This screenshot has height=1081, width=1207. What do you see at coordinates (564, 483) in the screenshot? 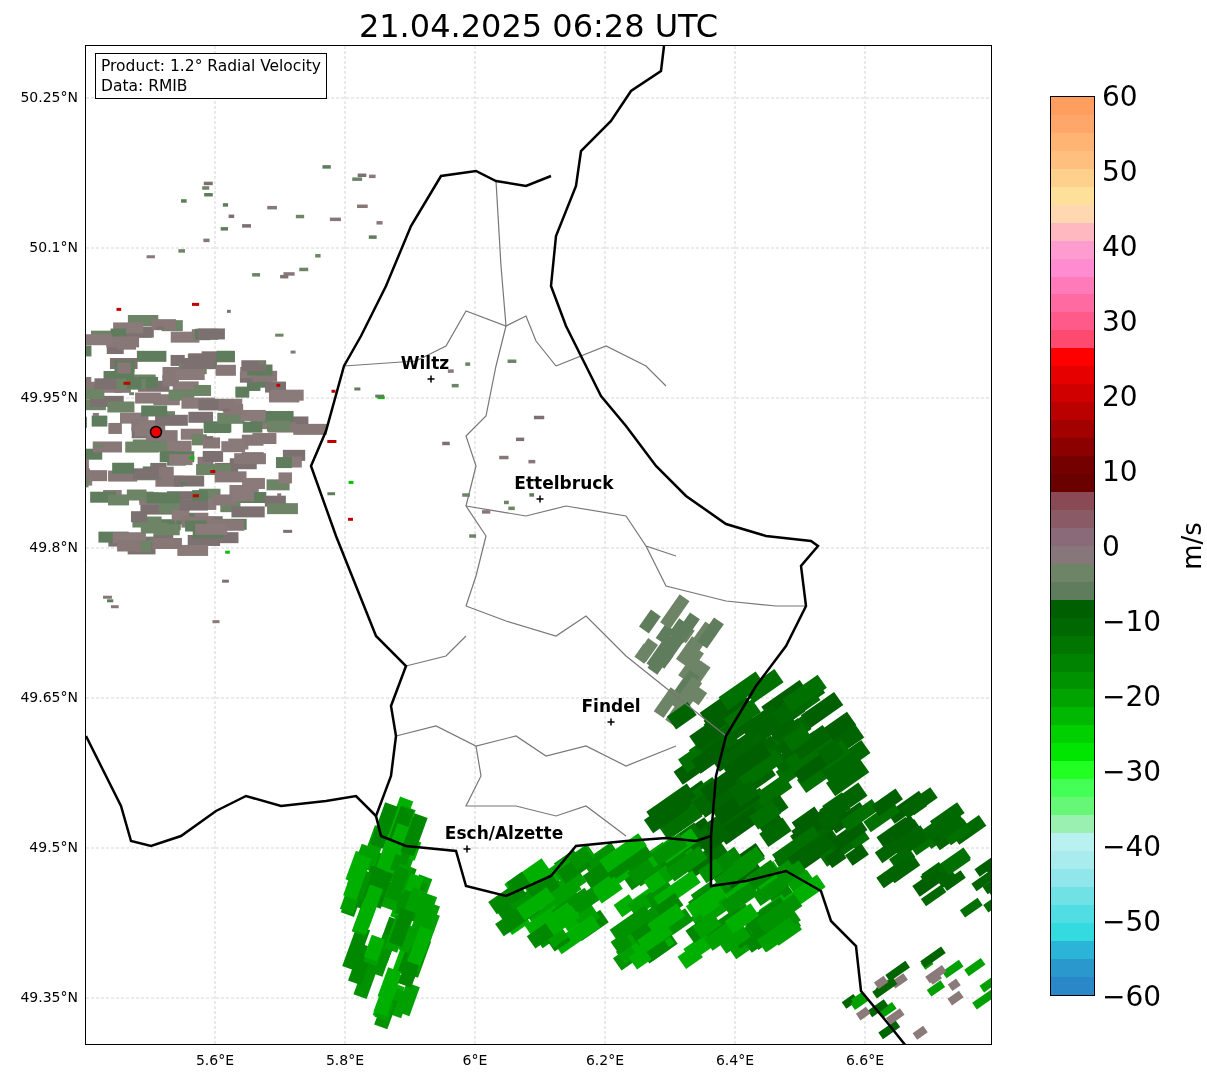
I see `city-label: Ettelbruck` at bounding box center [564, 483].